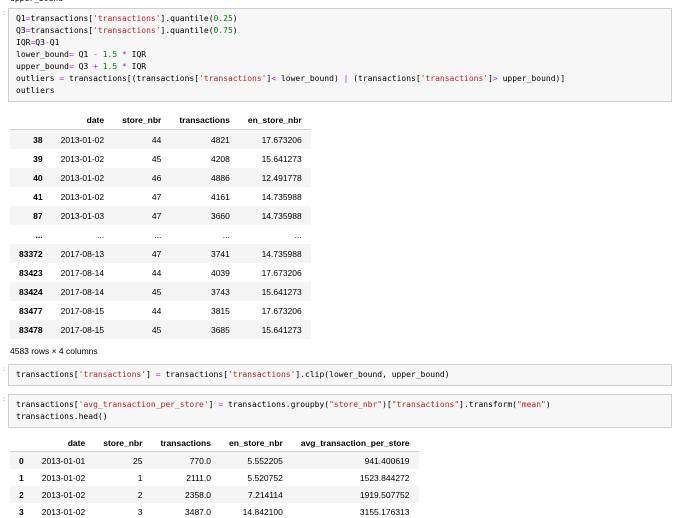 The image size is (680, 518). Describe the element at coordinates (384, 477) in the screenshot. I see `table-cell: 1523.844272` at that location.